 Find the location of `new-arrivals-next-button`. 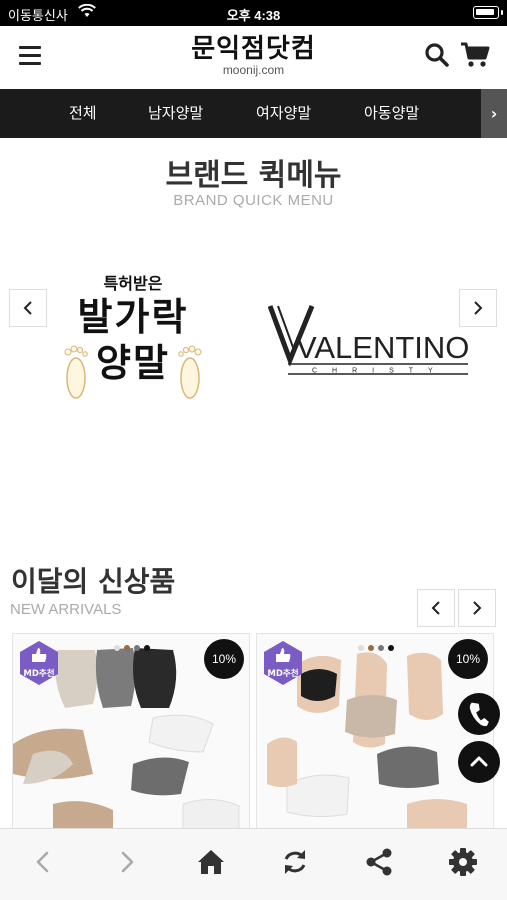

new-arrivals-next-button is located at coordinates (477, 608).